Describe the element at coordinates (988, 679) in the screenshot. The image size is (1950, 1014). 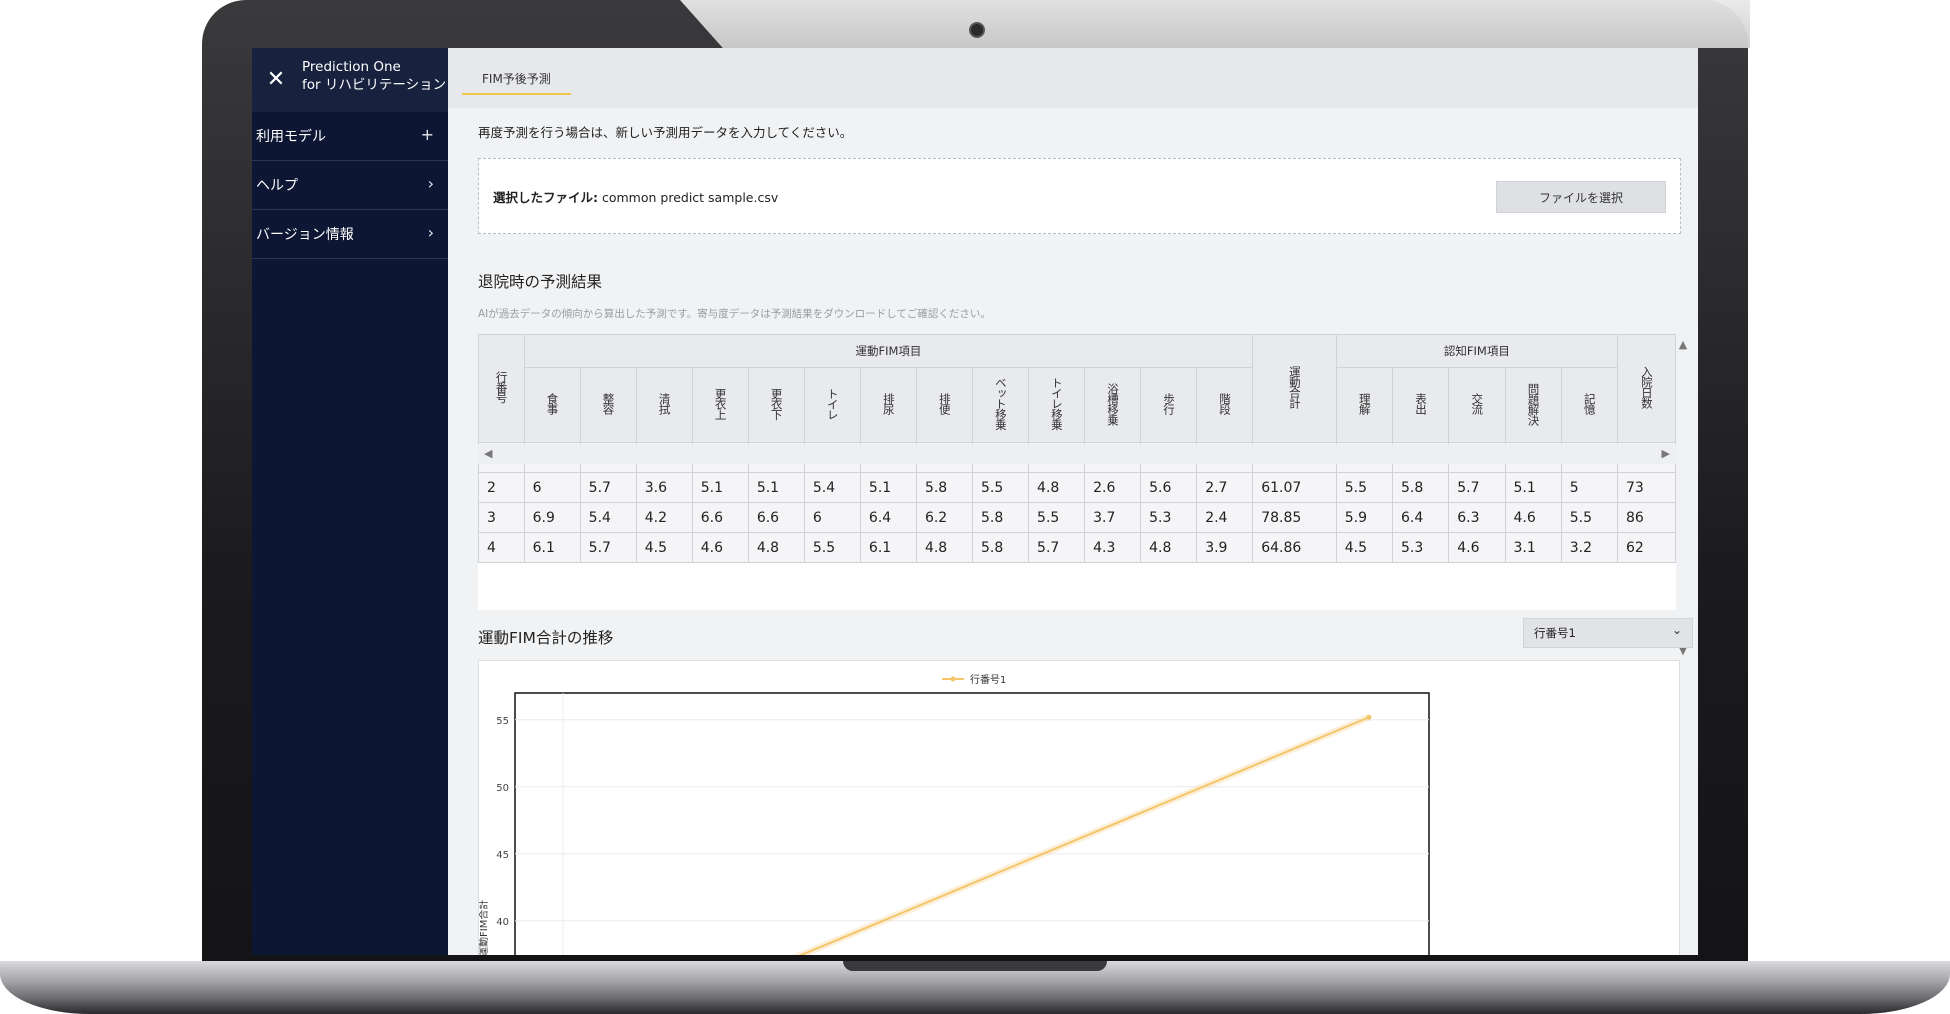
I see `legend-label: 行番号1` at that location.